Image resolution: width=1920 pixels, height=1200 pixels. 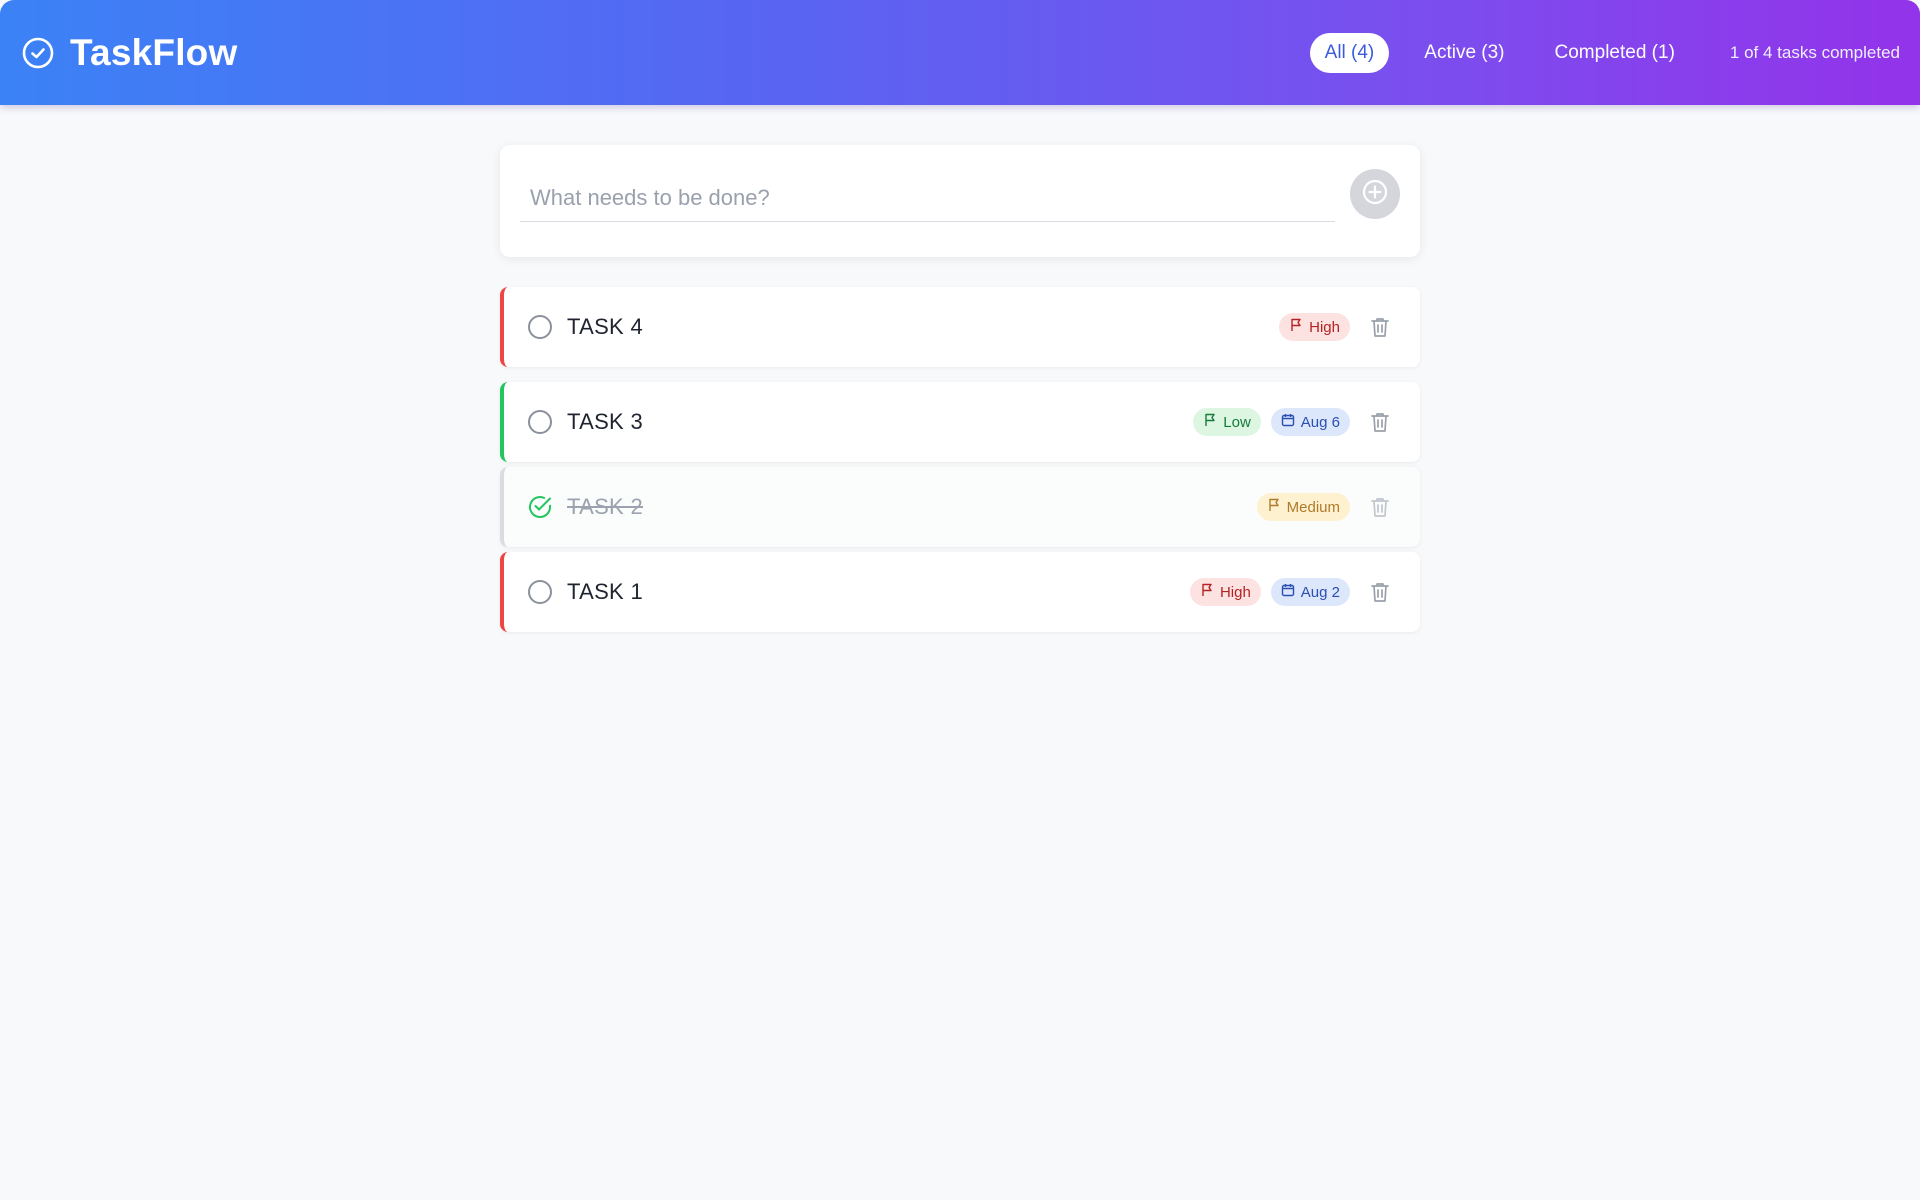 I want to click on task-item: TASK 2 Medium, so click(x=960, y=507).